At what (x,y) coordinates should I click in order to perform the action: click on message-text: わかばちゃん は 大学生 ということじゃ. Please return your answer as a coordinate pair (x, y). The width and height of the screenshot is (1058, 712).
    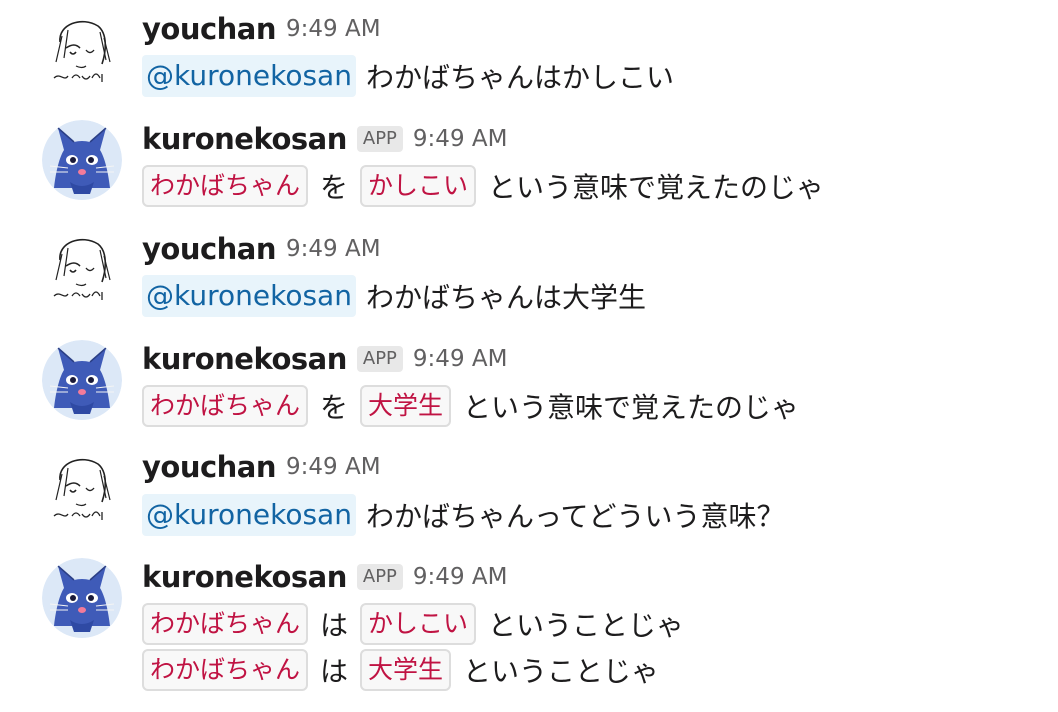
    Looking at the image, I should click on (400, 670).